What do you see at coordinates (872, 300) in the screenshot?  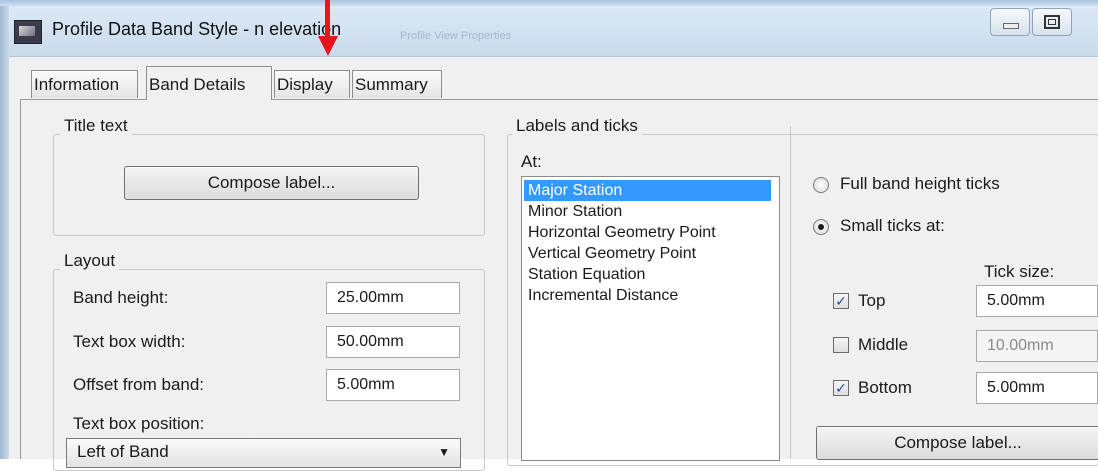 I see `top-label: Top` at bounding box center [872, 300].